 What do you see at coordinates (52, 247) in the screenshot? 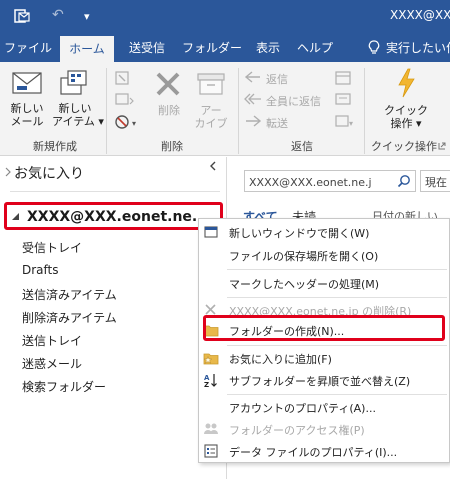
I see `folder-inbox: 受信トレイ` at bounding box center [52, 247].